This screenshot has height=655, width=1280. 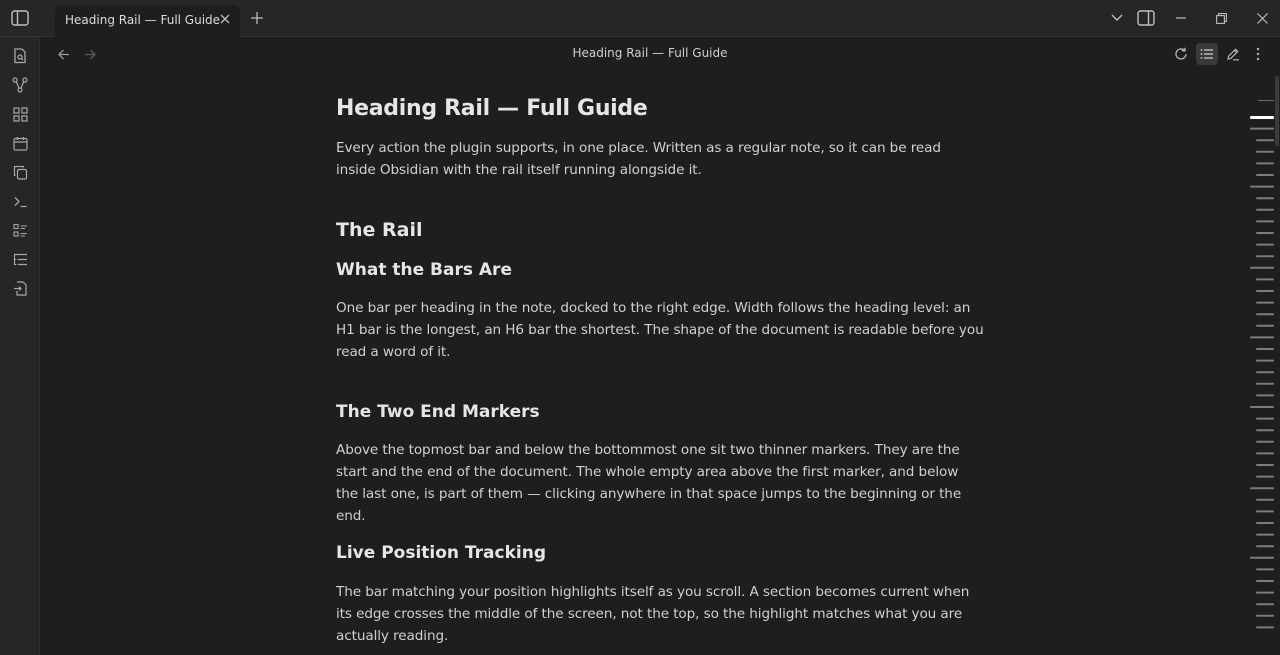 I want to click on heading-rail-bars, so click(x=1262, y=364).